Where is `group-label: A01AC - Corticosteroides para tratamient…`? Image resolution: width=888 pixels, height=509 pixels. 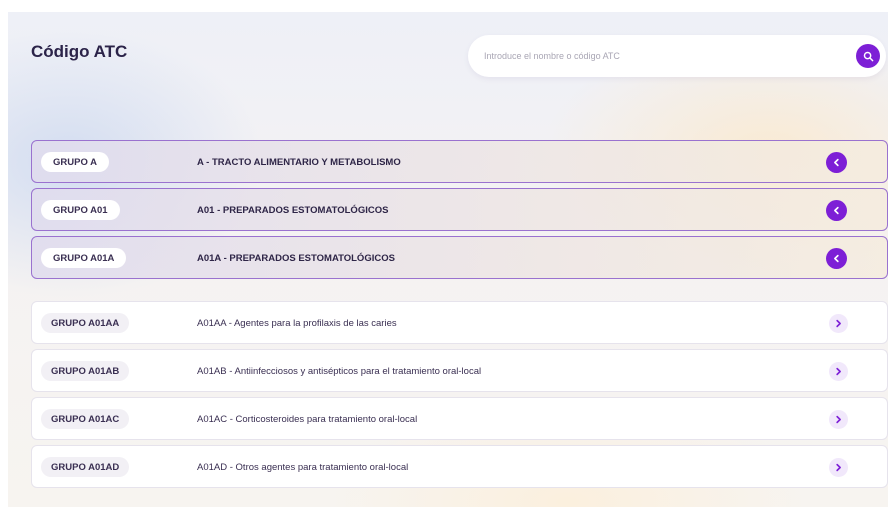 group-label: A01AC - Corticosteroides para tratamient… is located at coordinates (307, 419).